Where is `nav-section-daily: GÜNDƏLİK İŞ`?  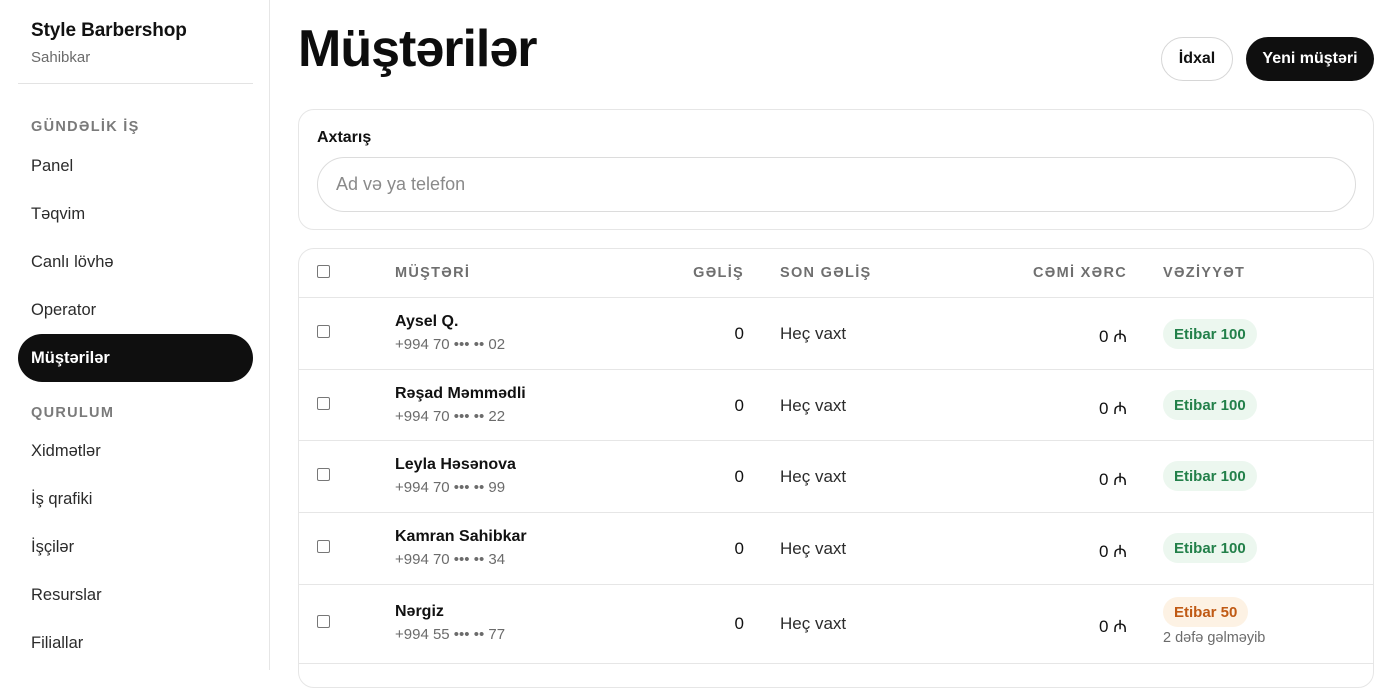 nav-section-daily: GÜNDƏLİK İŞ is located at coordinates (85, 127).